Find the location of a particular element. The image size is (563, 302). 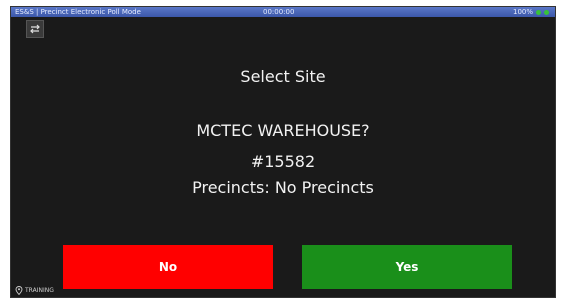

no-button-label: No is located at coordinates (168, 267).